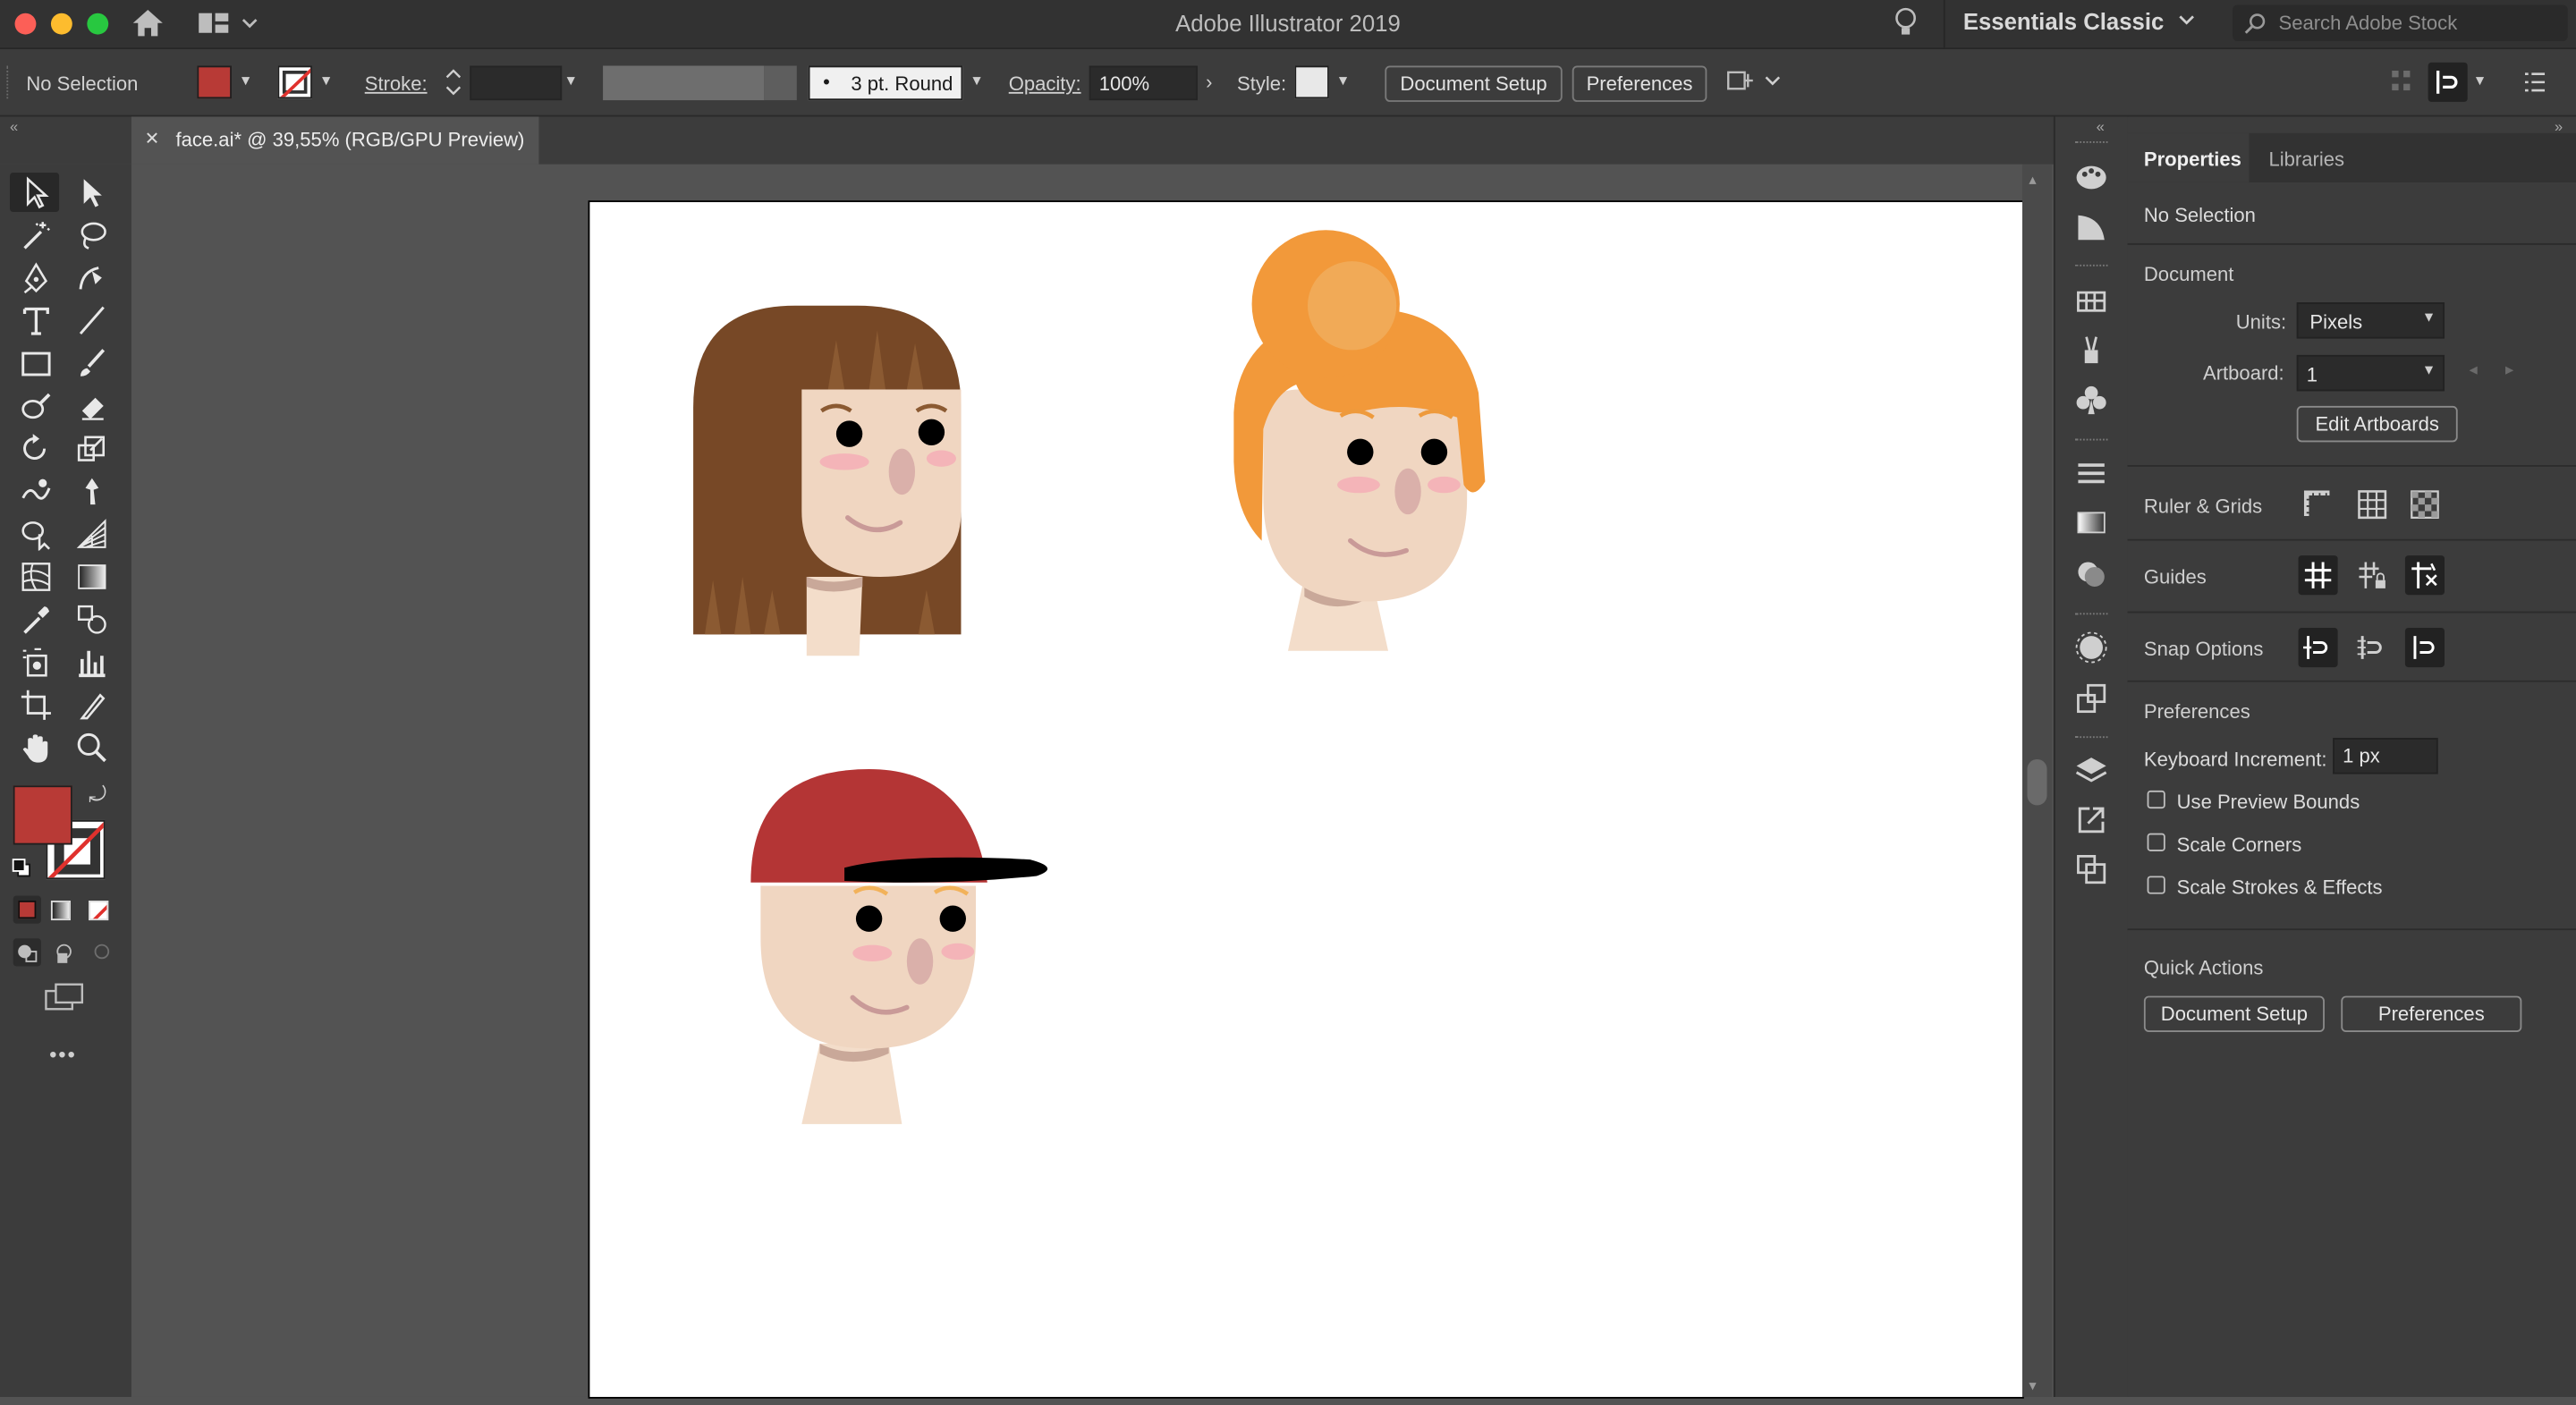 The width and height of the screenshot is (2576, 1405). I want to click on transparency-grid-icon, so click(2425, 505).